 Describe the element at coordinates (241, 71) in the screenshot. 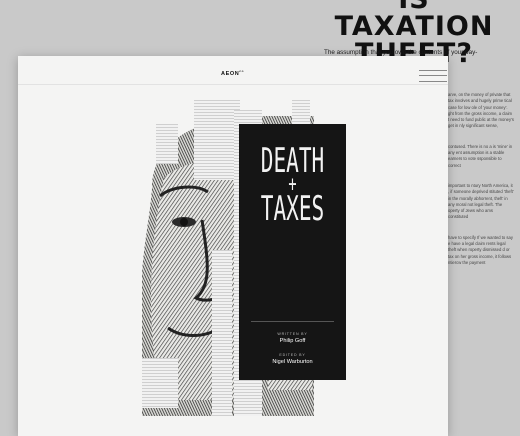

I see `logo-superscript: co` at that location.